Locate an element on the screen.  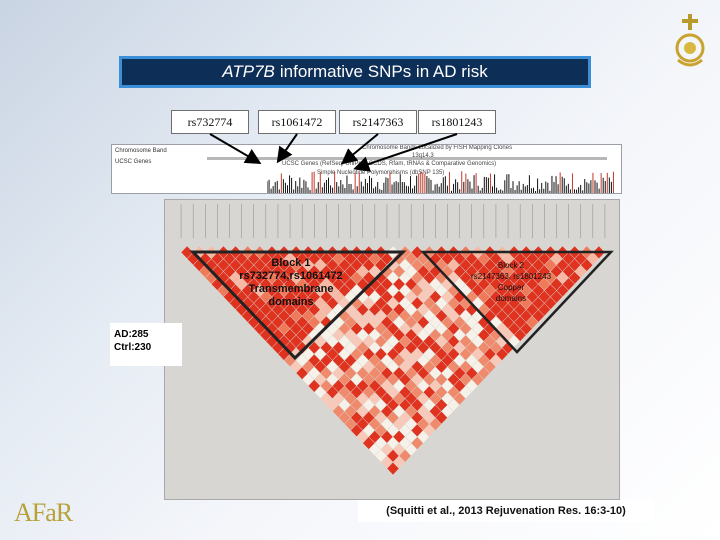
afar-logo: AFaR is located at coordinates (44, 515).